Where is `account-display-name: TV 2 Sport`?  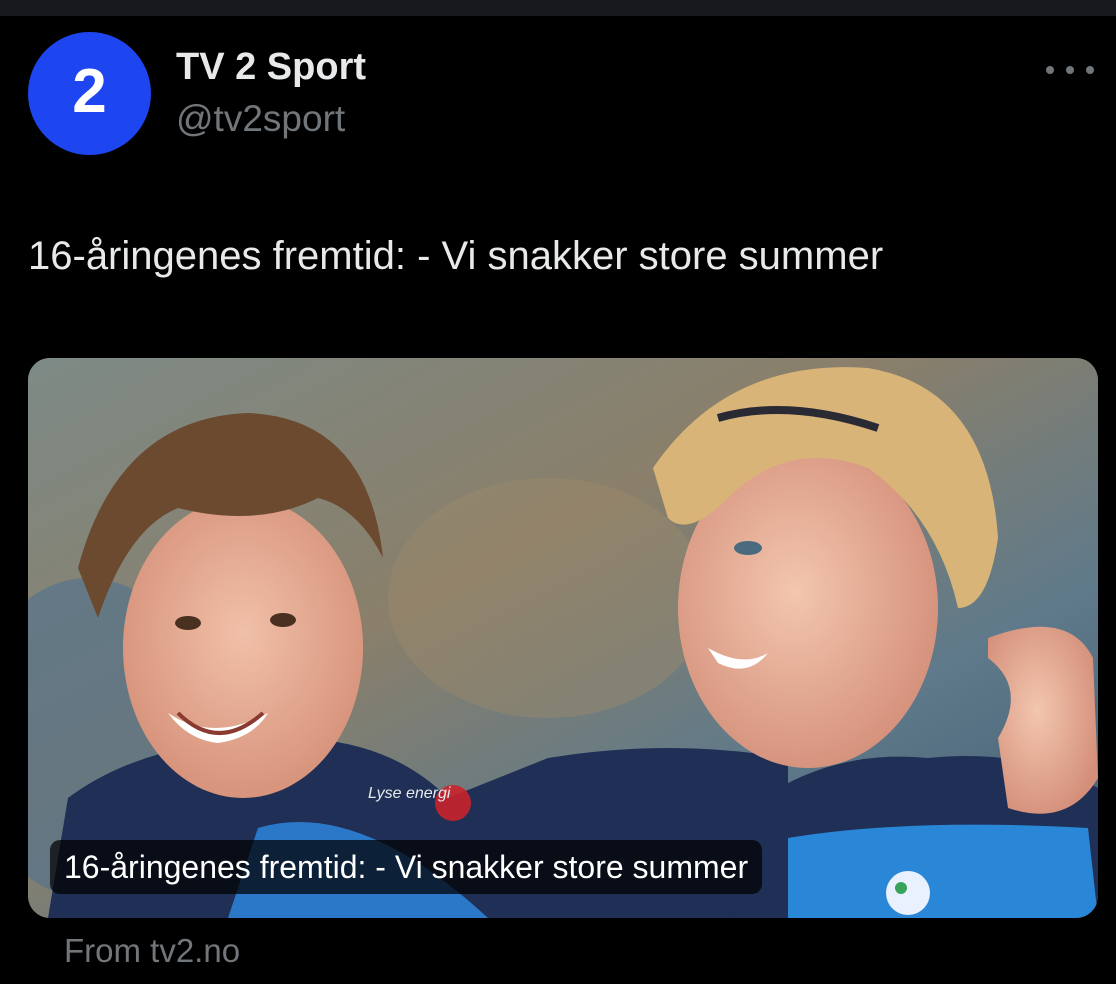 account-display-name: TV 2 Sport is located at coordinates (271, 67).